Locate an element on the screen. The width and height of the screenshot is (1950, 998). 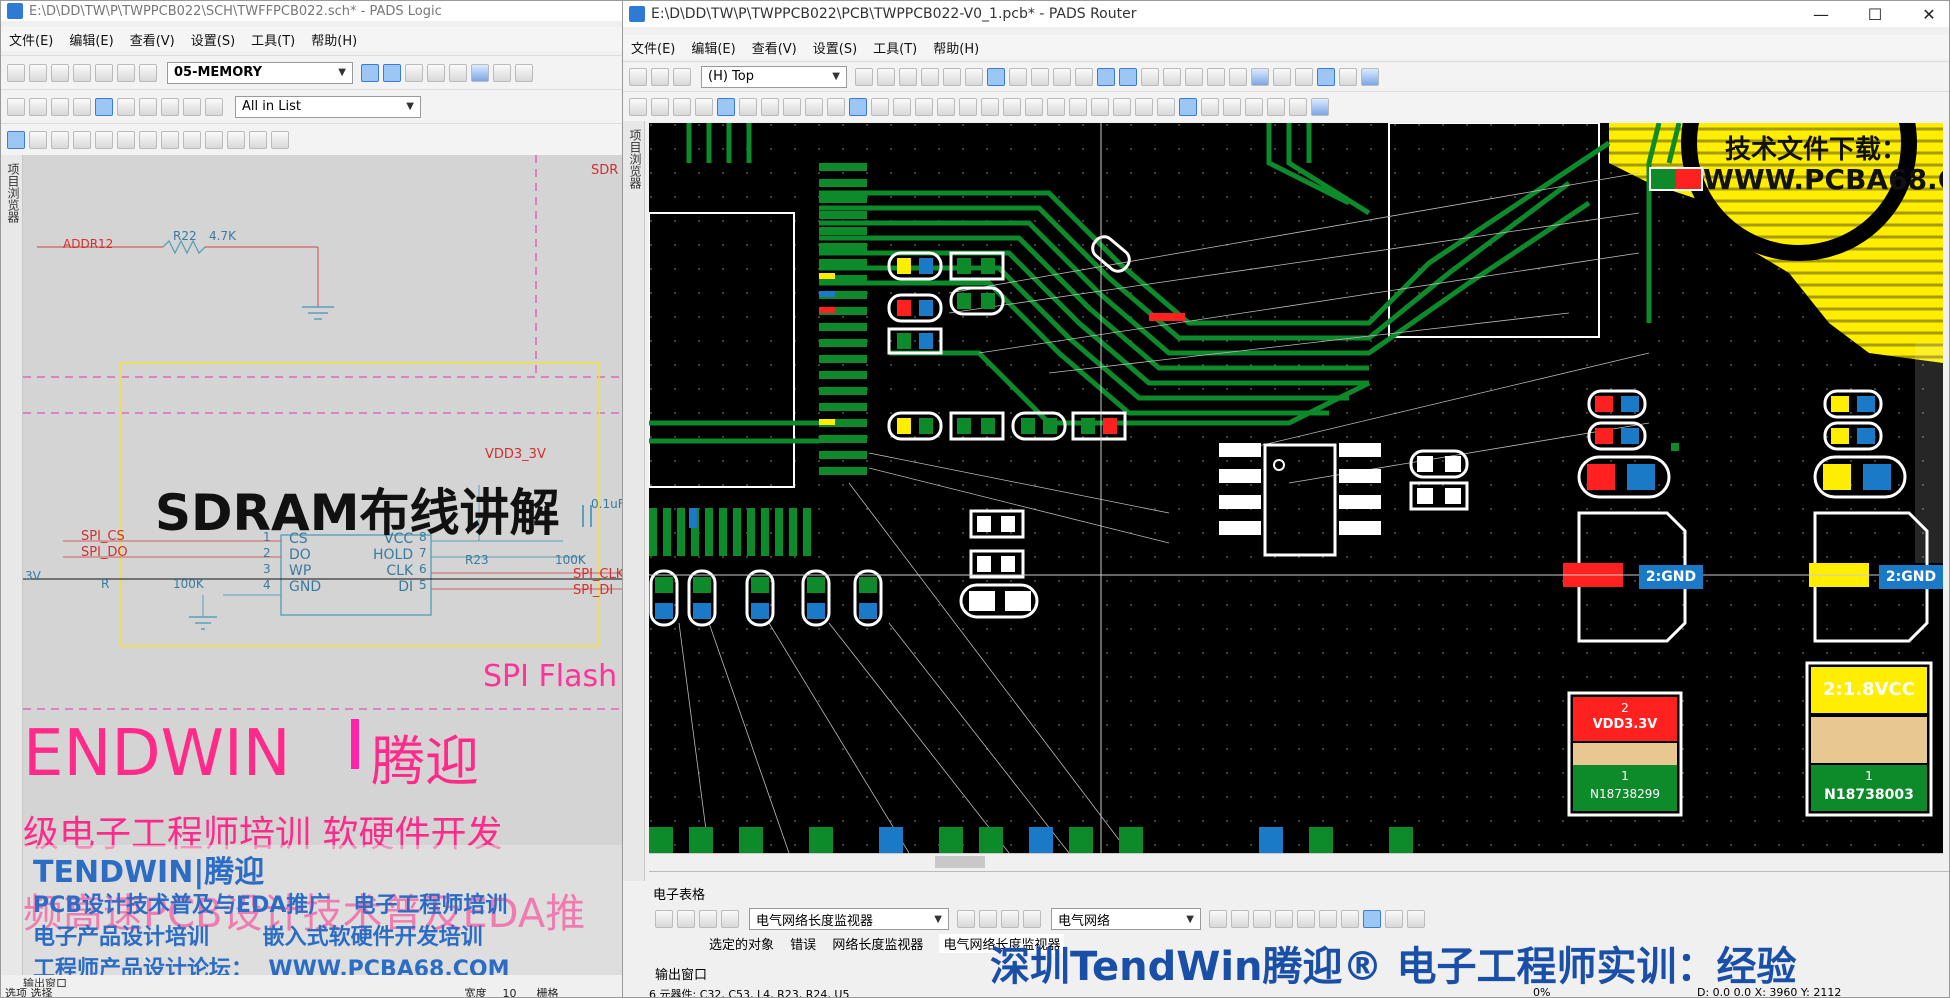
align-icon is located at coordinates (682, 106).